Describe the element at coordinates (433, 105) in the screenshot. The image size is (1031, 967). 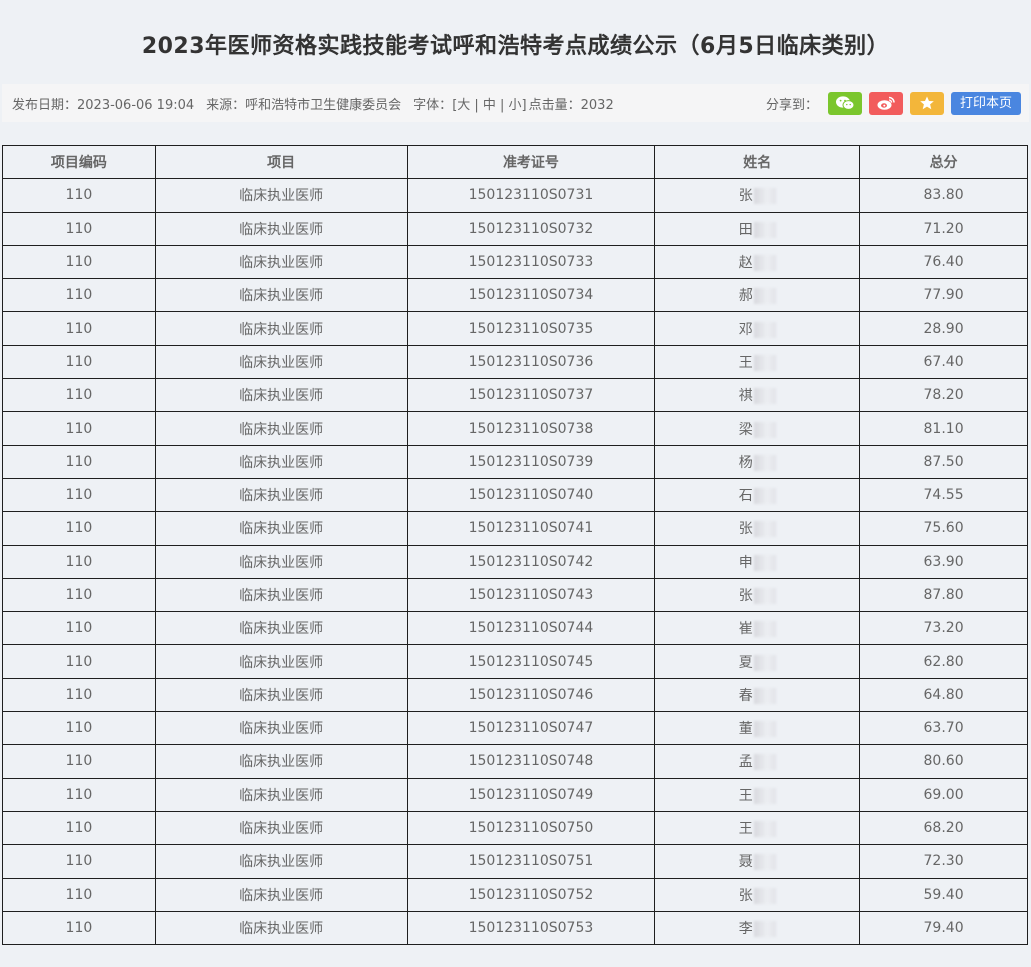
I see `font-size-label: 字体：` at that location.